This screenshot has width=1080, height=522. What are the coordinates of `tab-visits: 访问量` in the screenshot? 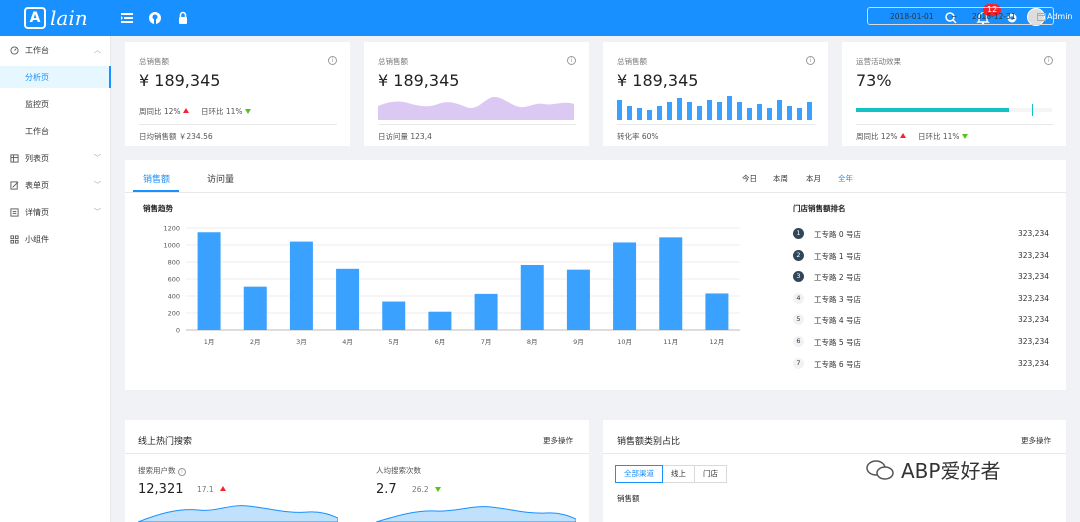 It's located at (220, 178).